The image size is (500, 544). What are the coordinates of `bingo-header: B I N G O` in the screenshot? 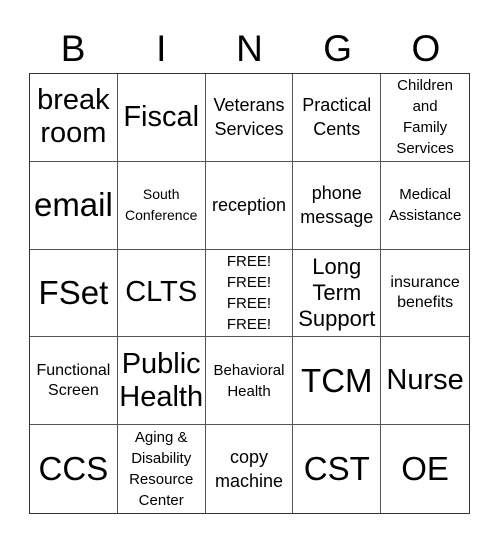 It's located at (249, 49).